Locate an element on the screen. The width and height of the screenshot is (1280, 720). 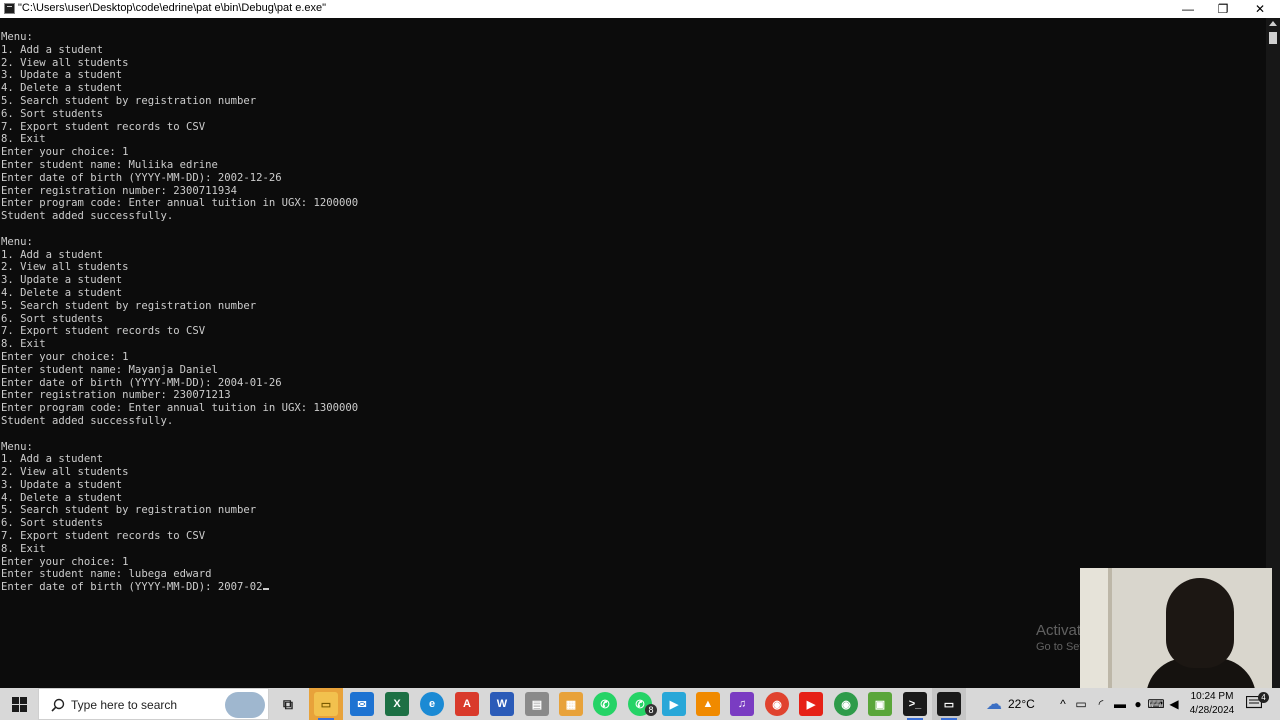
webcam-overlay is located at coordinates (1176, 628).